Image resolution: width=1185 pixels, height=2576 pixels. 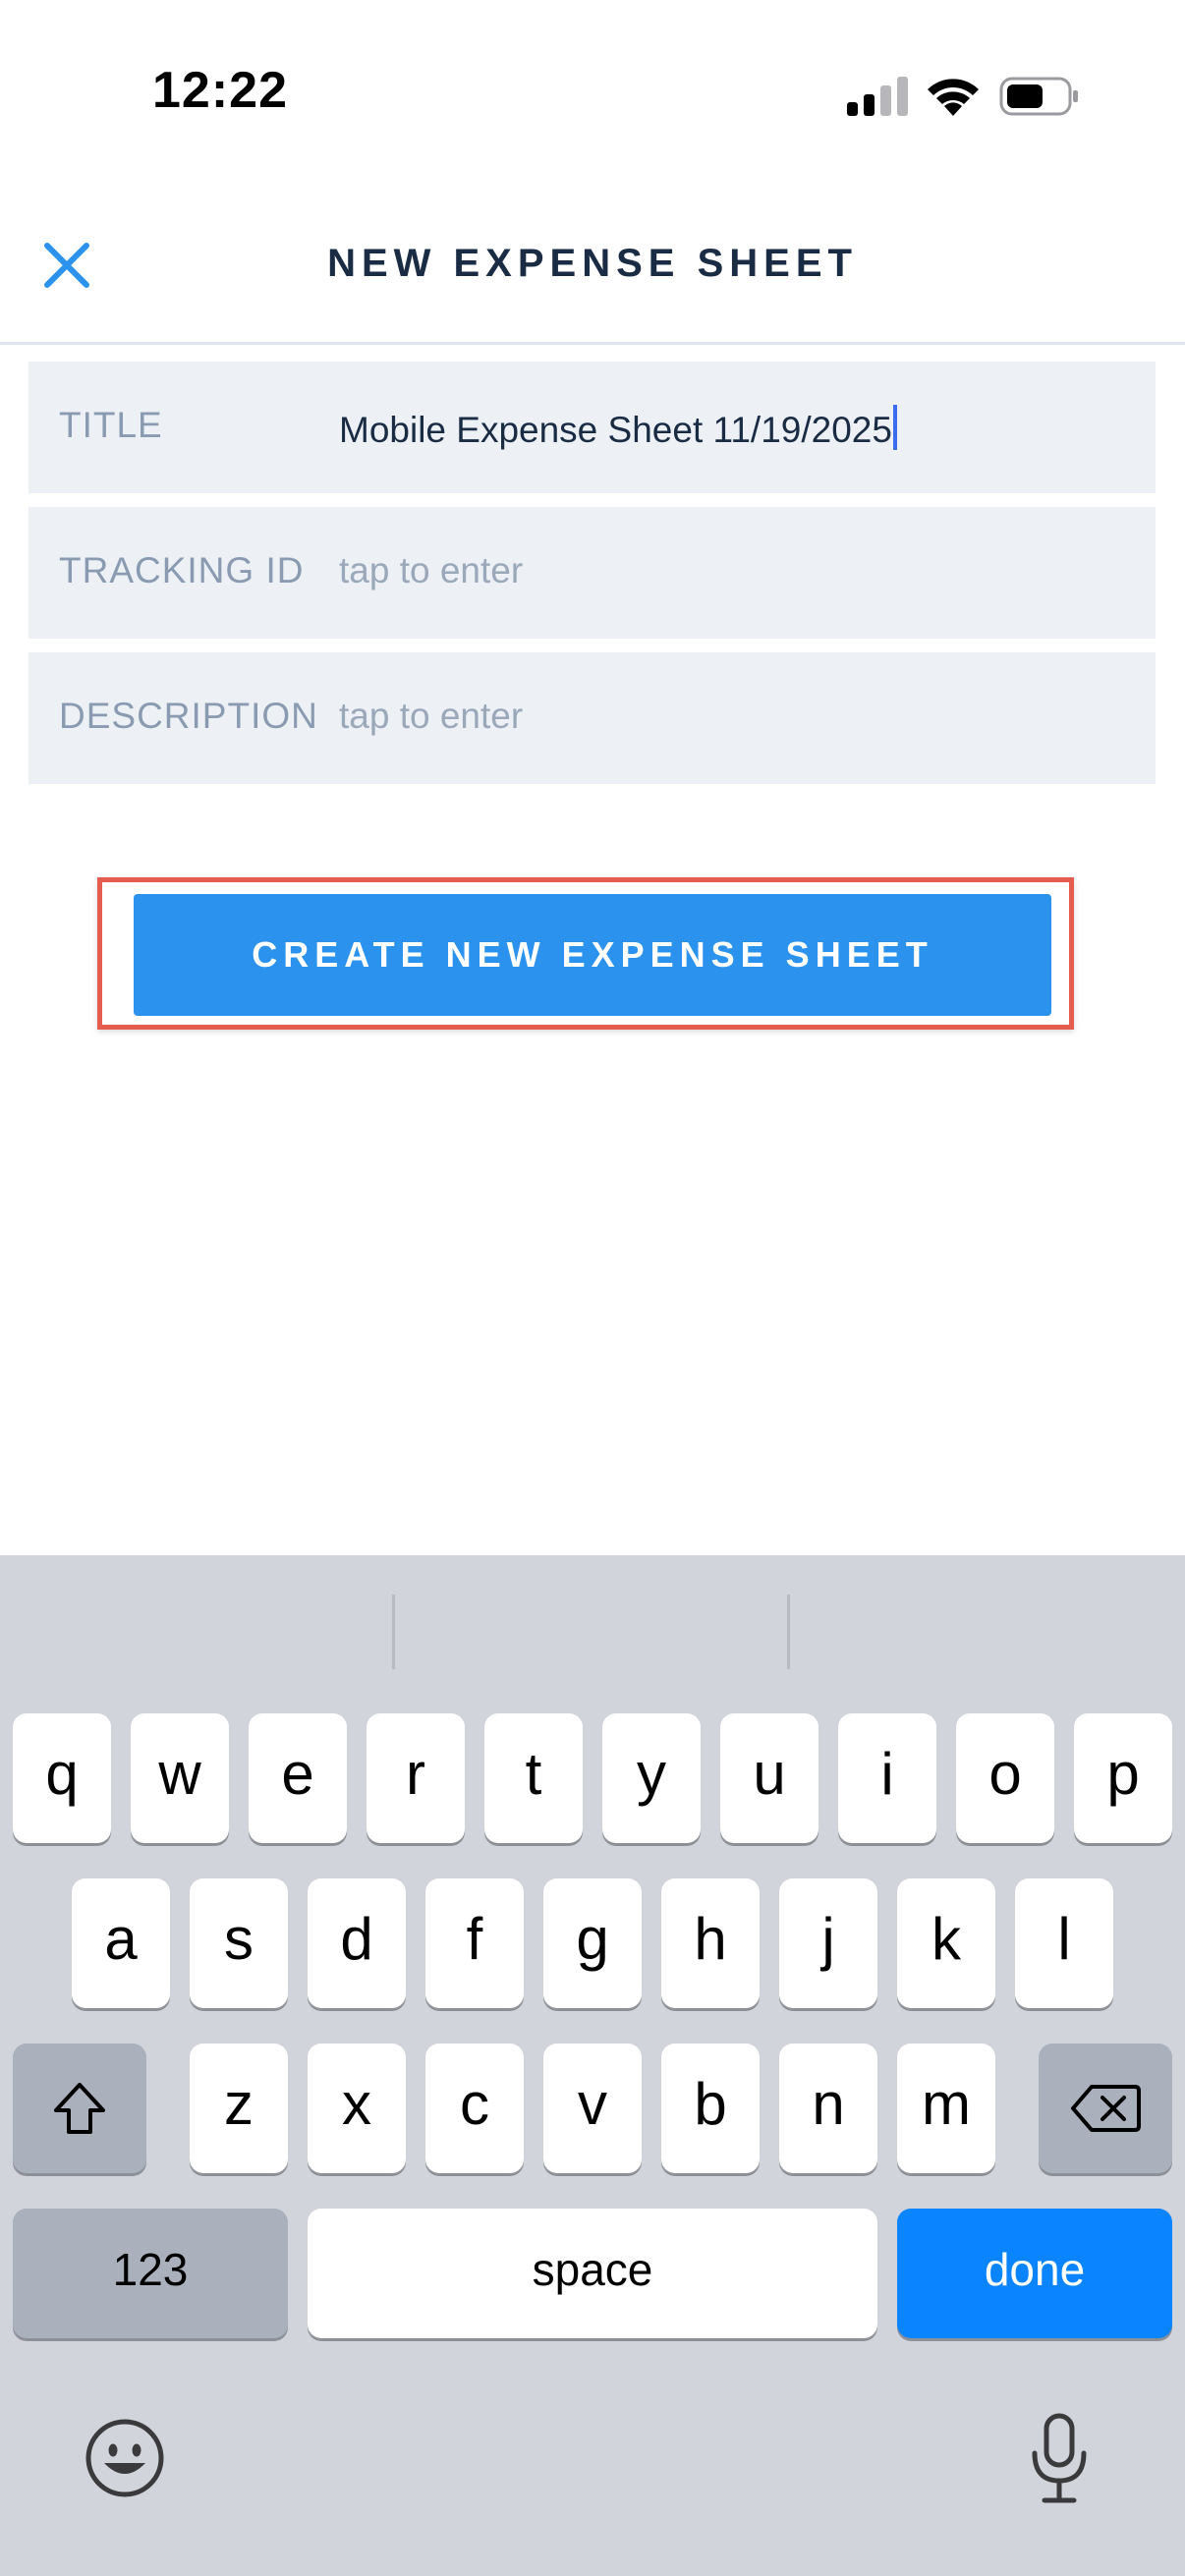 I want to click on key-g: g, so click(x=592, y=1943).